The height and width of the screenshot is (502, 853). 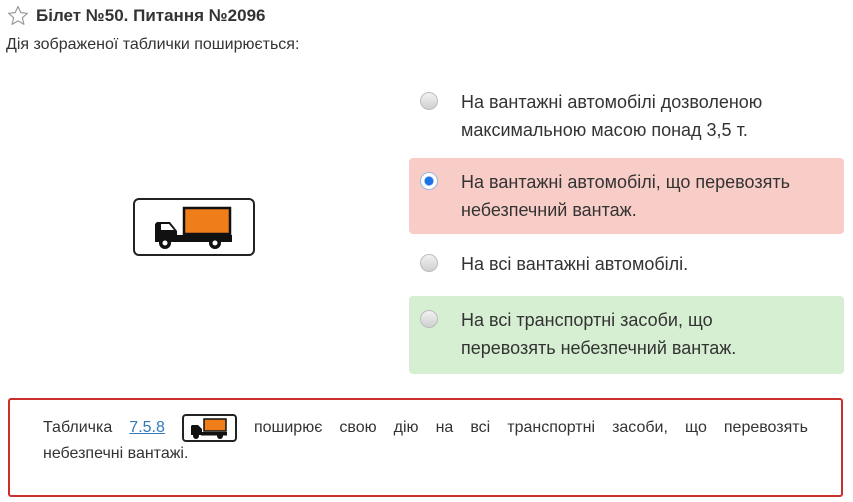 What do you see at coordinates (209, 428) in the screenshot?
I see `truck-sign-icon` at bounding box center [209, 428].